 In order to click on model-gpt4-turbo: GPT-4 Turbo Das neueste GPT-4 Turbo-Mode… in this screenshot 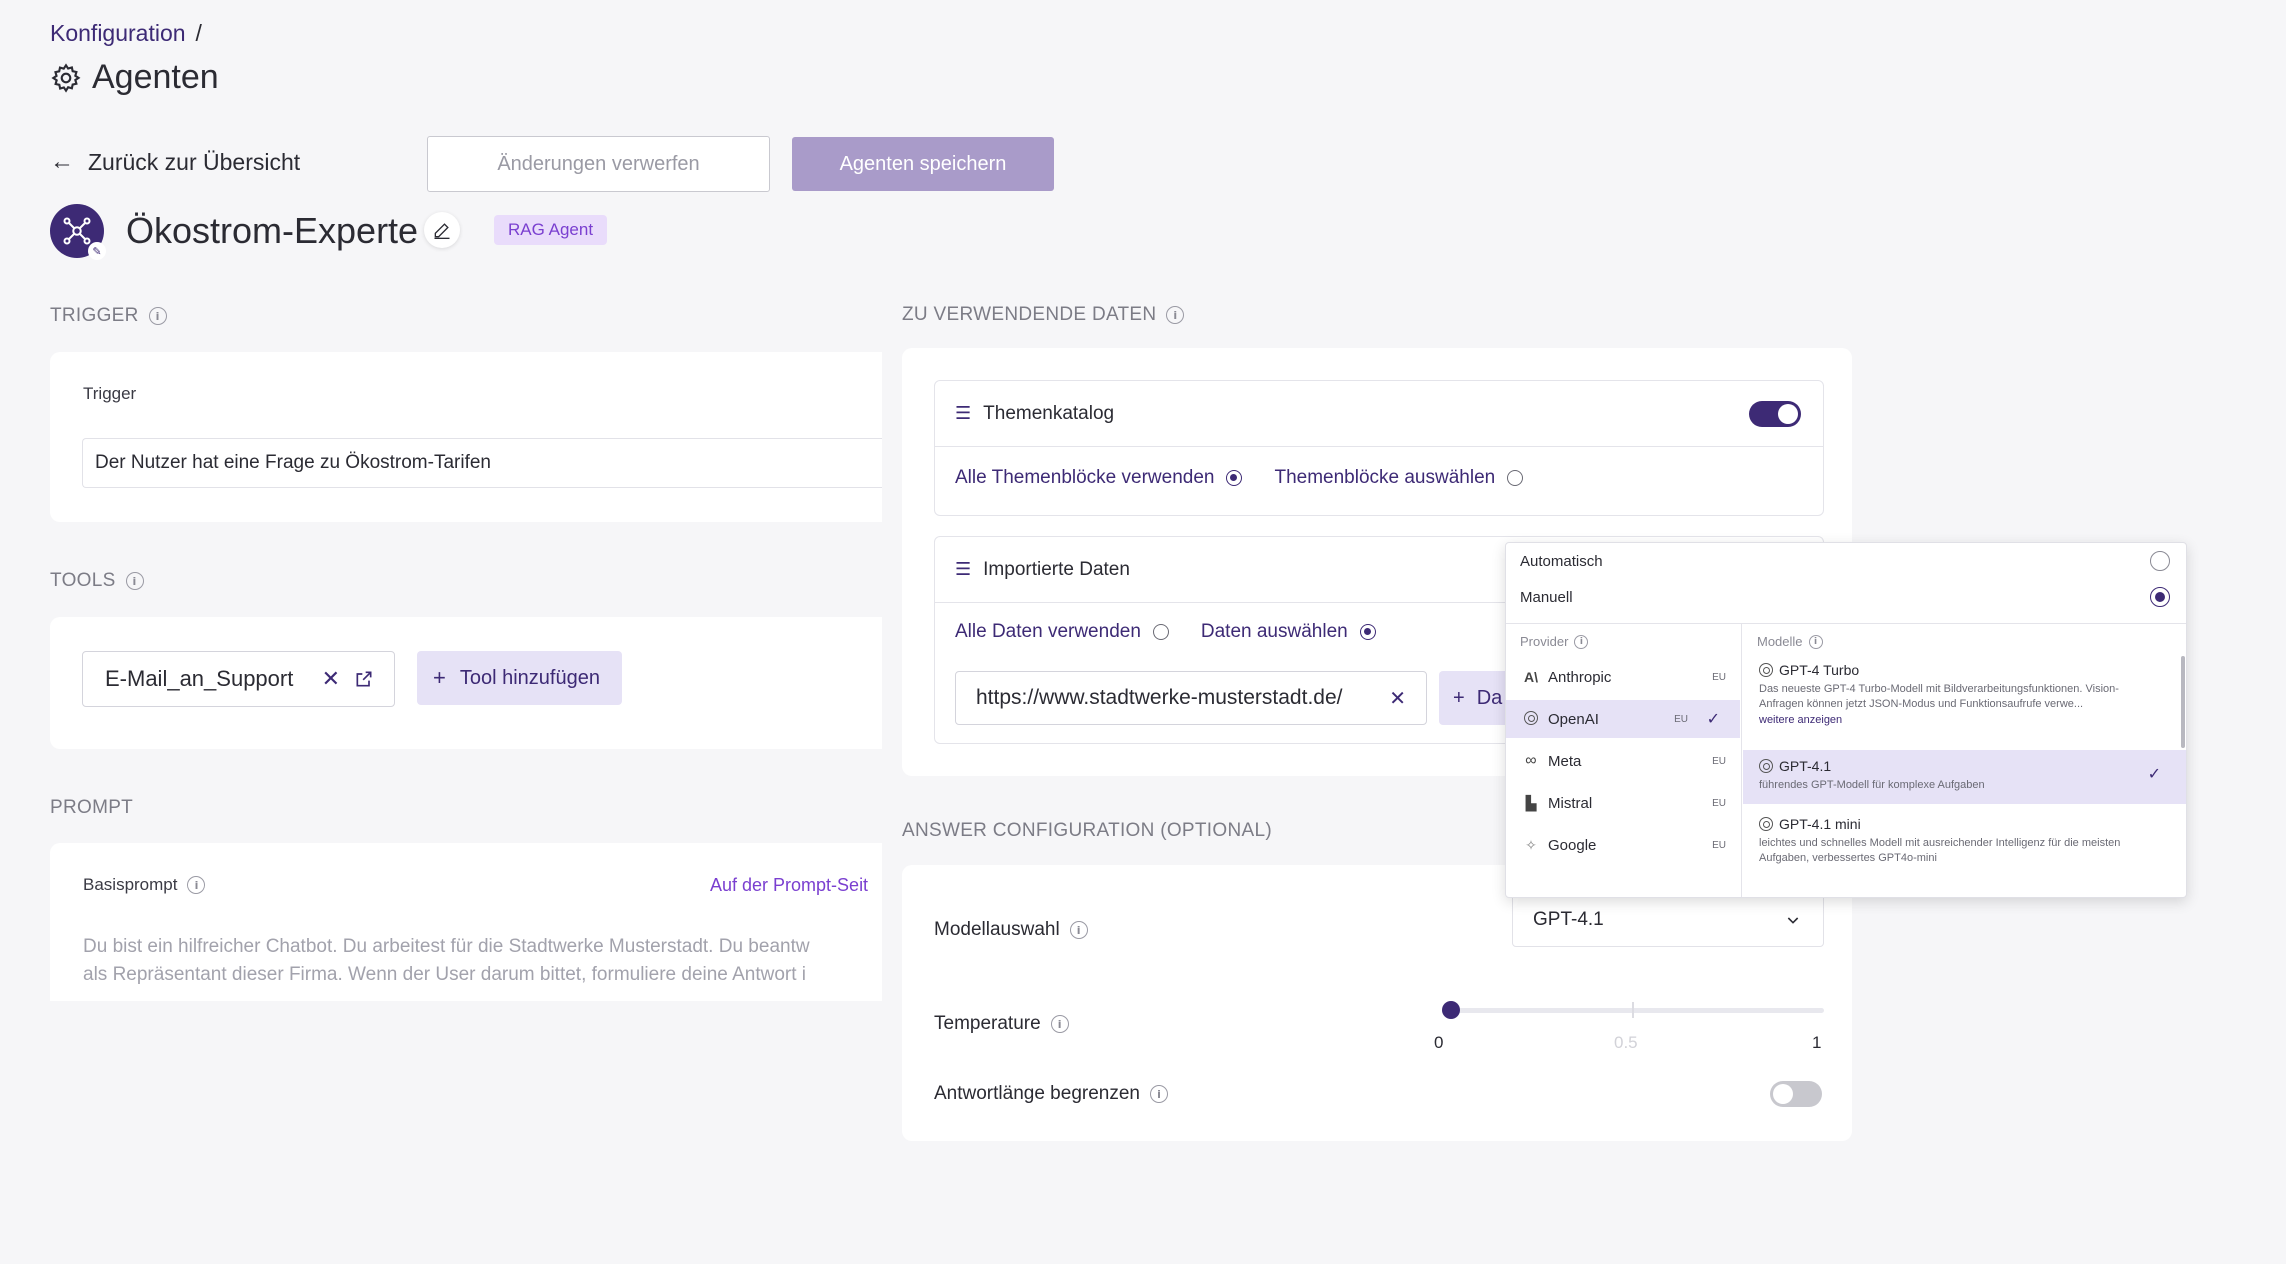, I will do `click(1964, 694)`.